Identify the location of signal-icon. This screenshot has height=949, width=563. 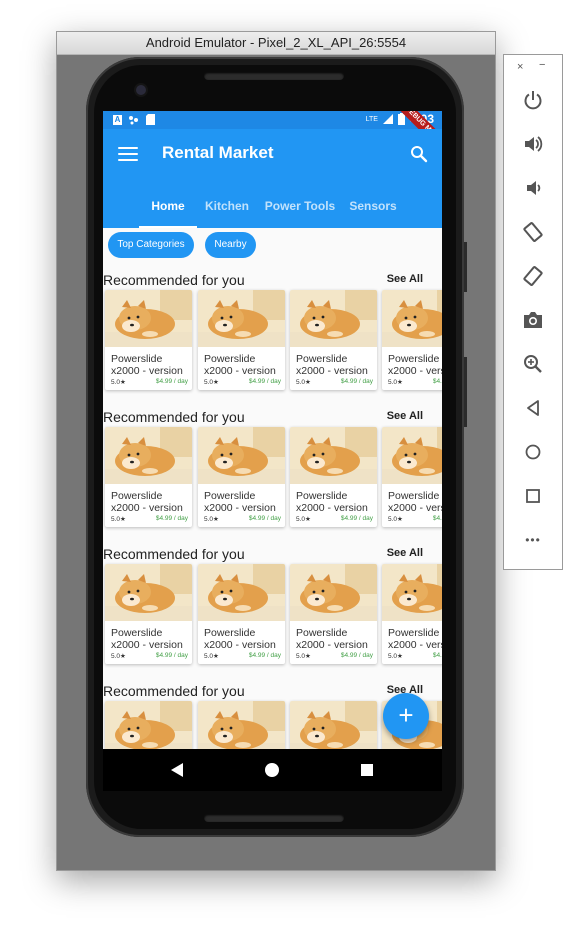
(387, 119).